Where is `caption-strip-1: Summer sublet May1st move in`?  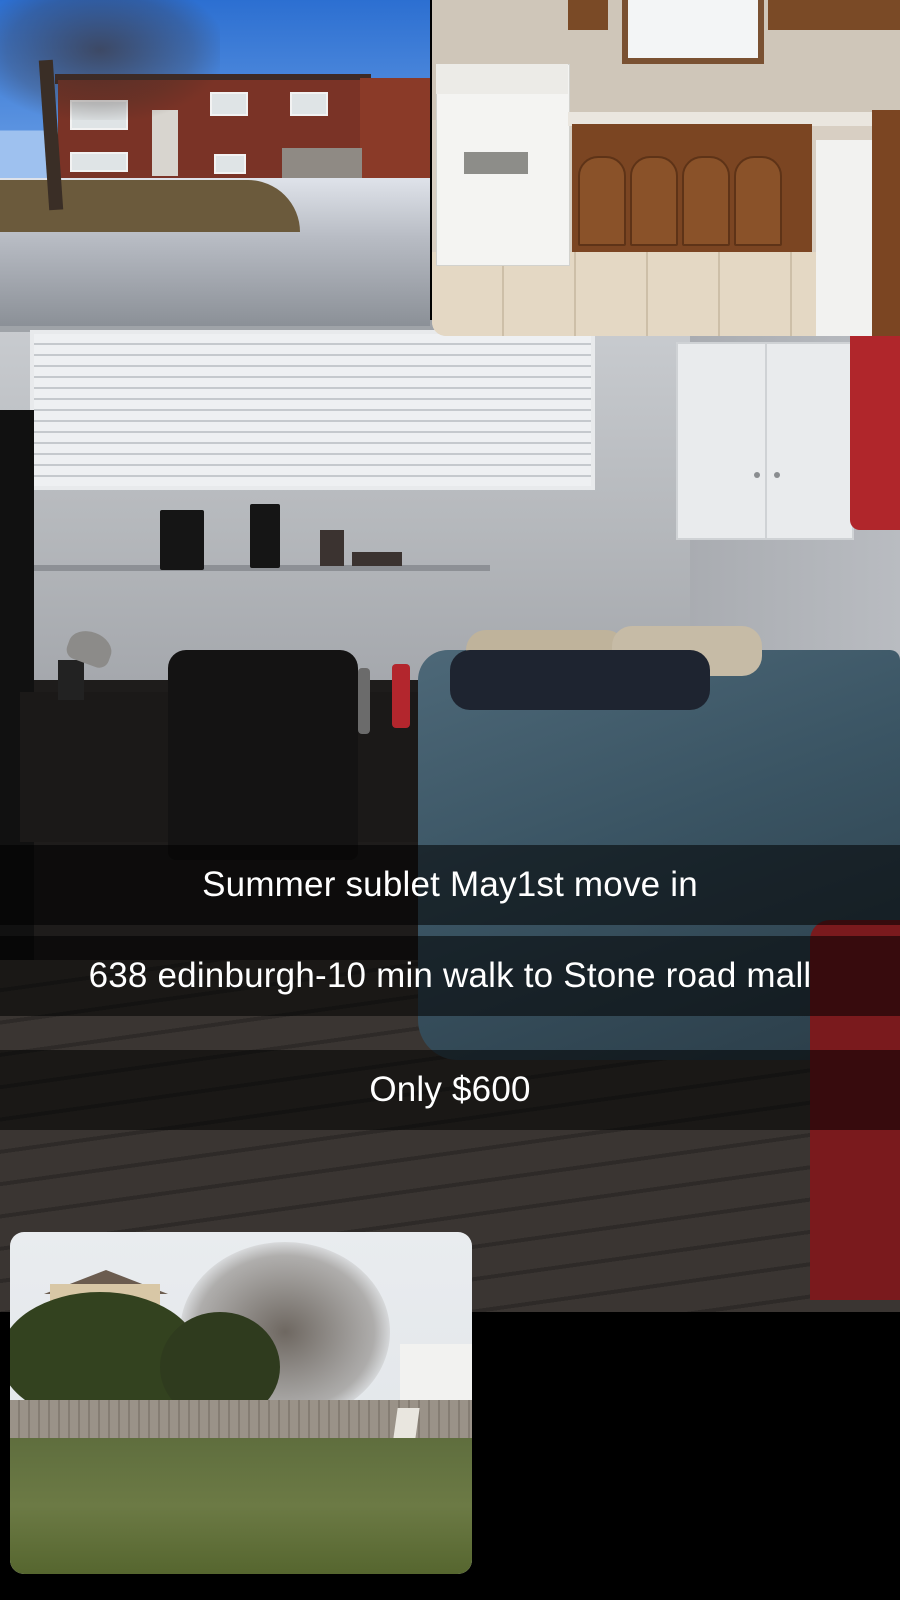
caption-strip-1: Summer sublet May1st move in is located at coordinates (450, 885).